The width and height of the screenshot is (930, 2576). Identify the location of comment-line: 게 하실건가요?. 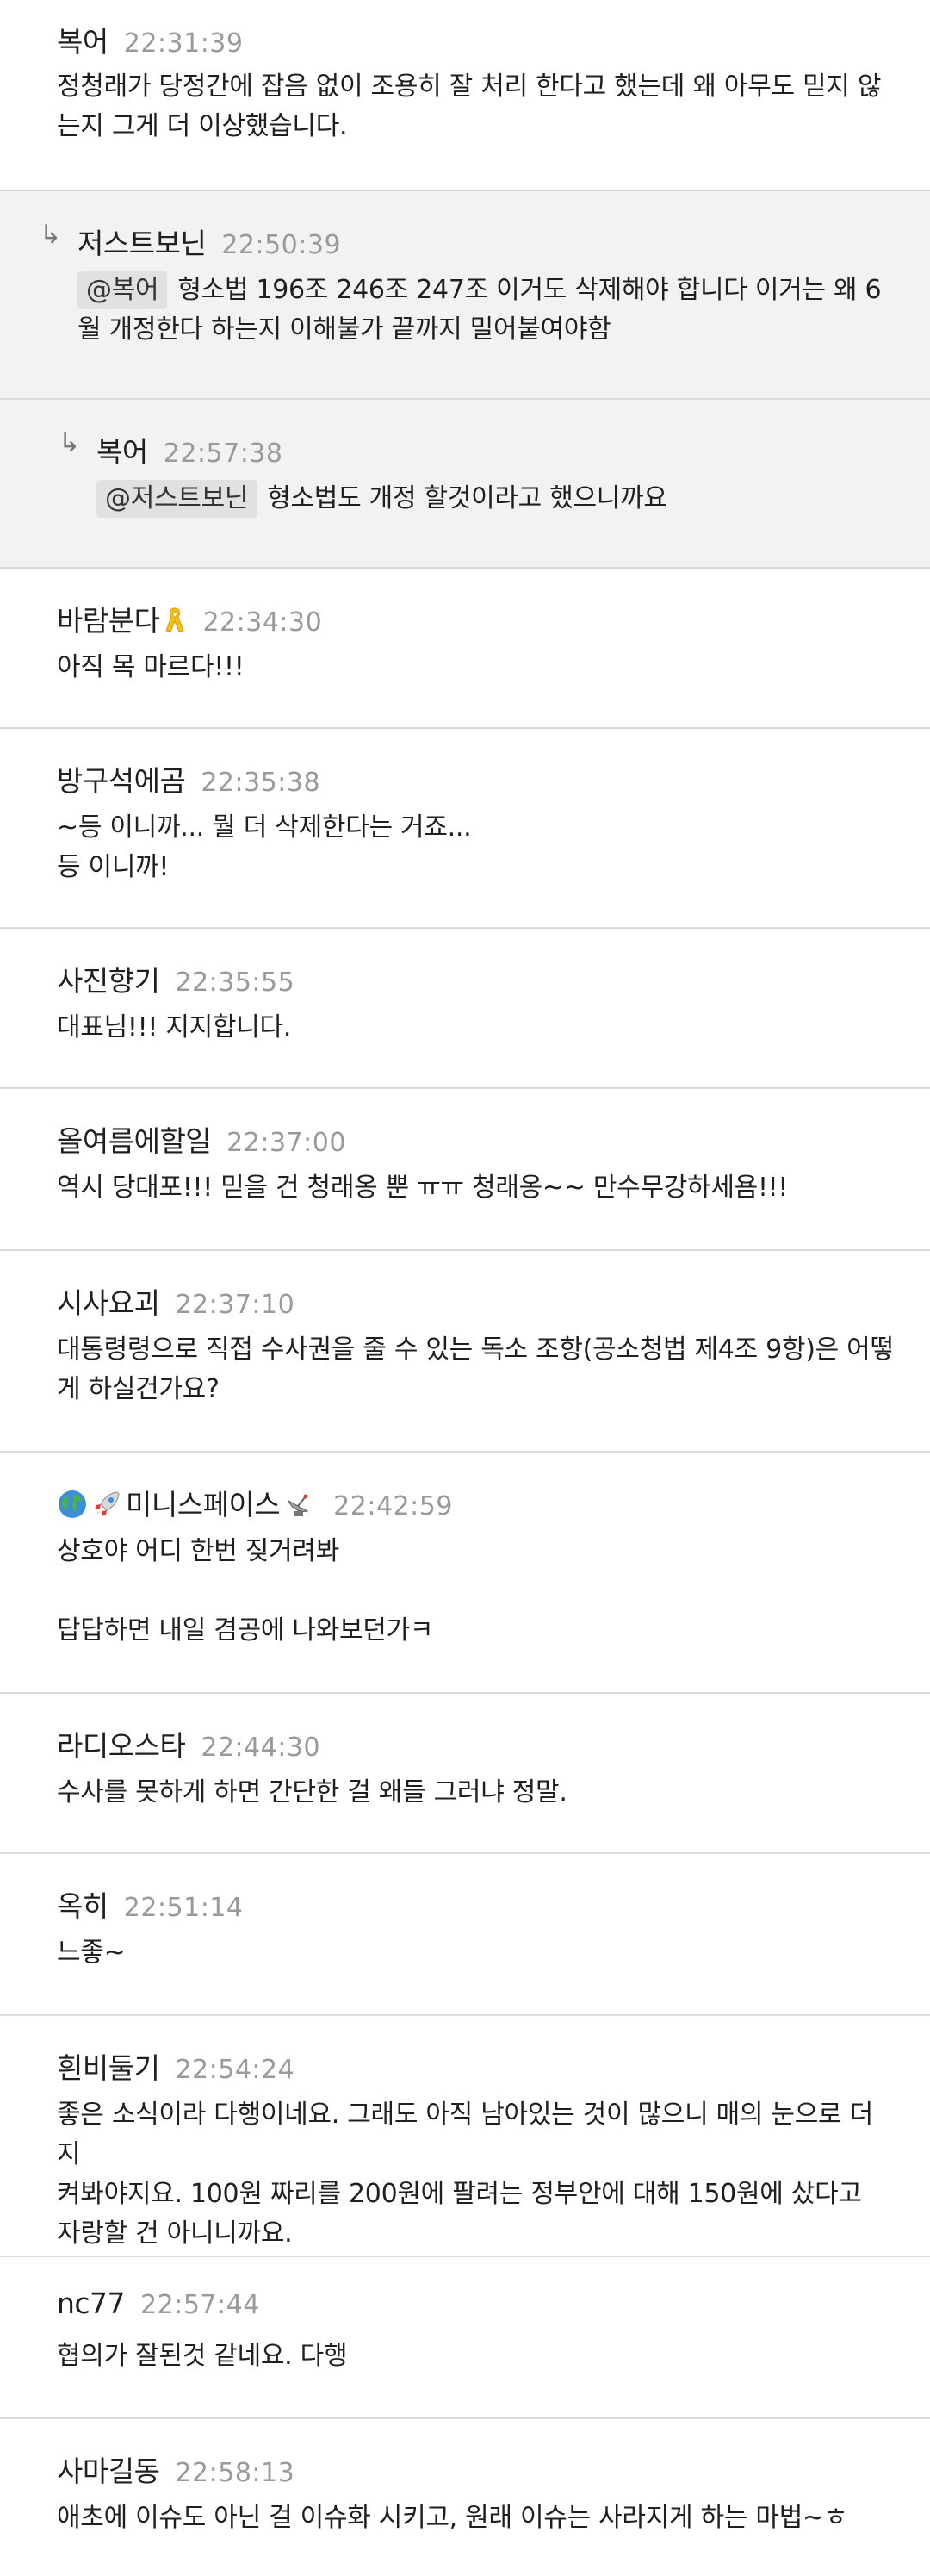
(138, 1389).